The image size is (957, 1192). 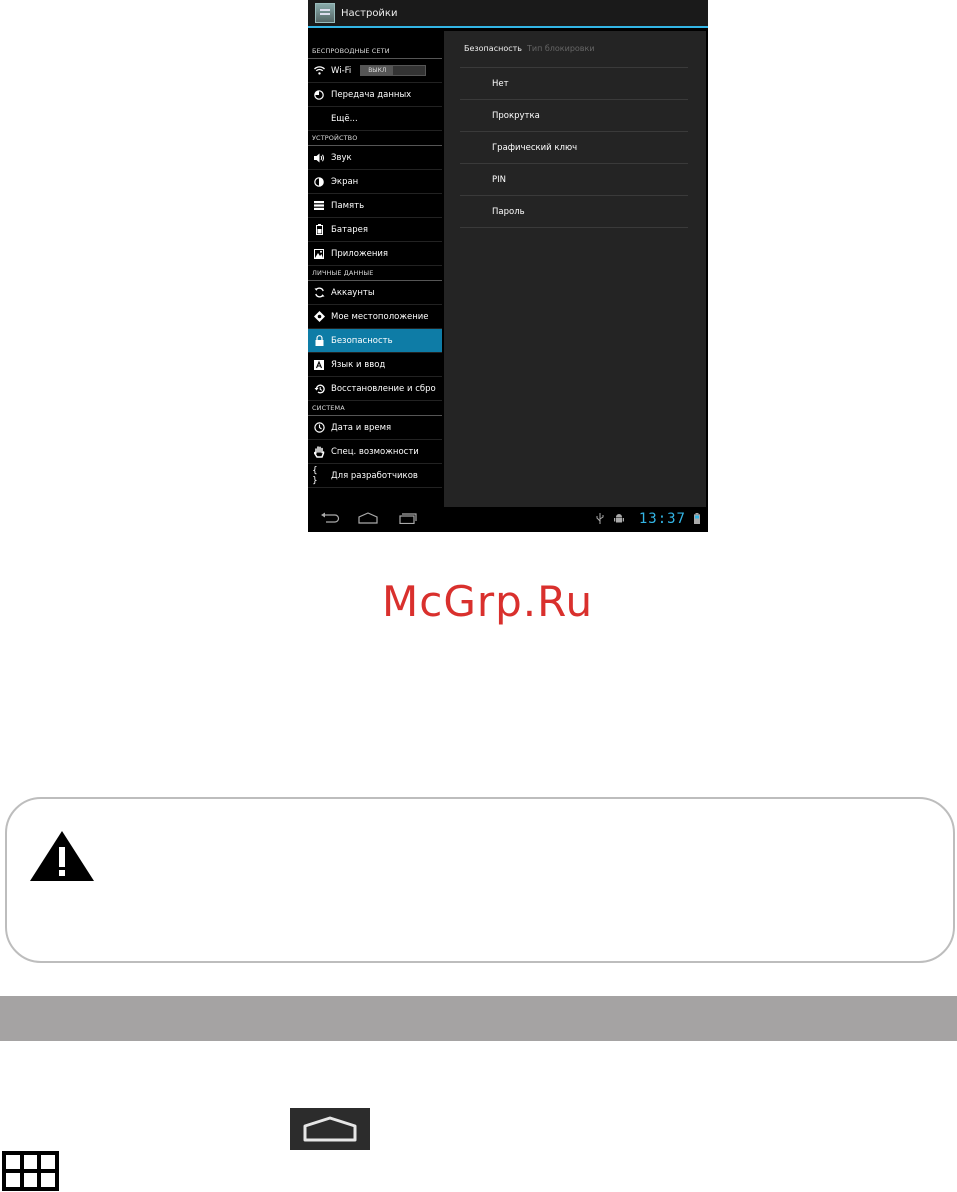 What do you see at coordinates (325, 13) in the screenshot?
I see `settings-app-icon` at bounding box center [325, 13].